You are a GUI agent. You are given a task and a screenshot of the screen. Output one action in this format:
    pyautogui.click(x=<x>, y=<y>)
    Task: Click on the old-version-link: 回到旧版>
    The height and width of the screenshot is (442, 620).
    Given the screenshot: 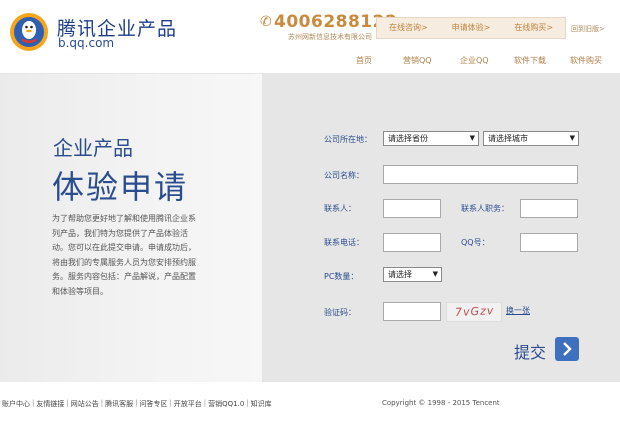 What is the action you would take?
    pyautogui.click(x=588, y=29)
    